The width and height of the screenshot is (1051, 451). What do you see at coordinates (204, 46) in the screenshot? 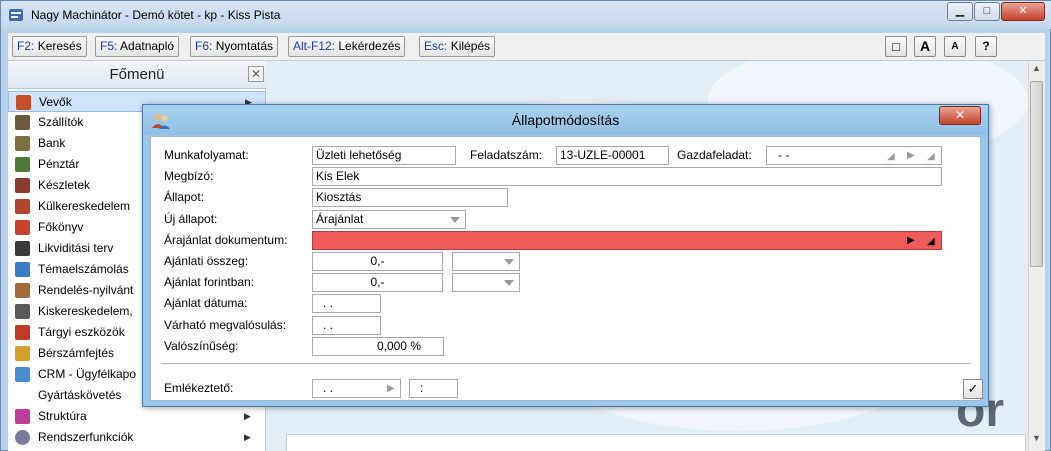
I see `print-key: F6:` at bounding box center [204, 46].